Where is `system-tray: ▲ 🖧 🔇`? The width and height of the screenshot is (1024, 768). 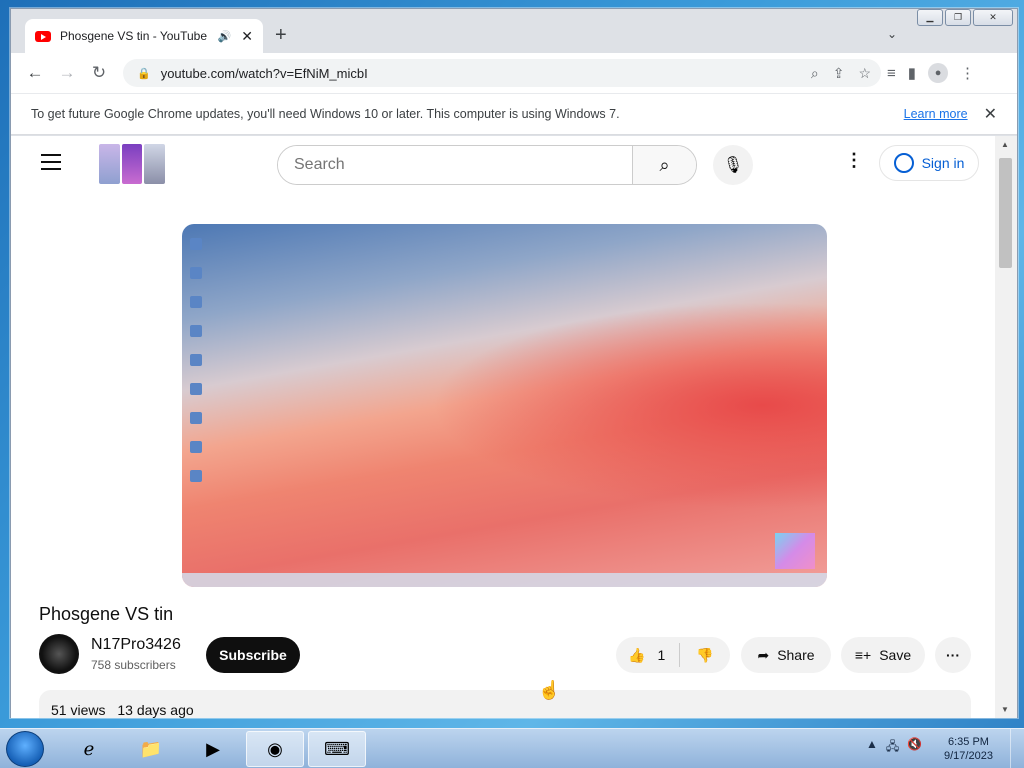 system-tray: ▲ 🖧 🔇 is located at coordinates (894, 747).